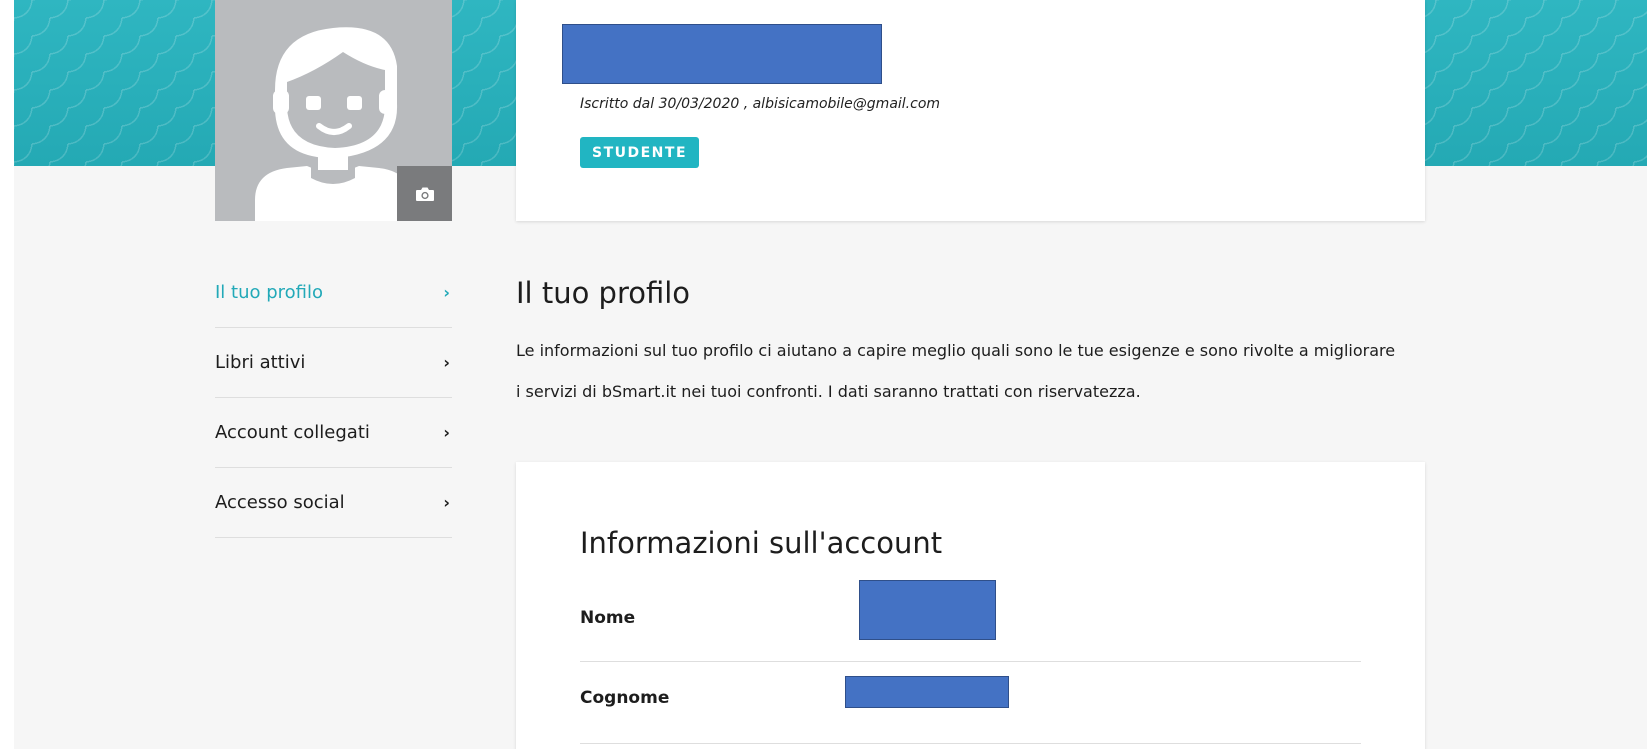  I want to click on role-badge: STUDENTE, so click(640, 152).